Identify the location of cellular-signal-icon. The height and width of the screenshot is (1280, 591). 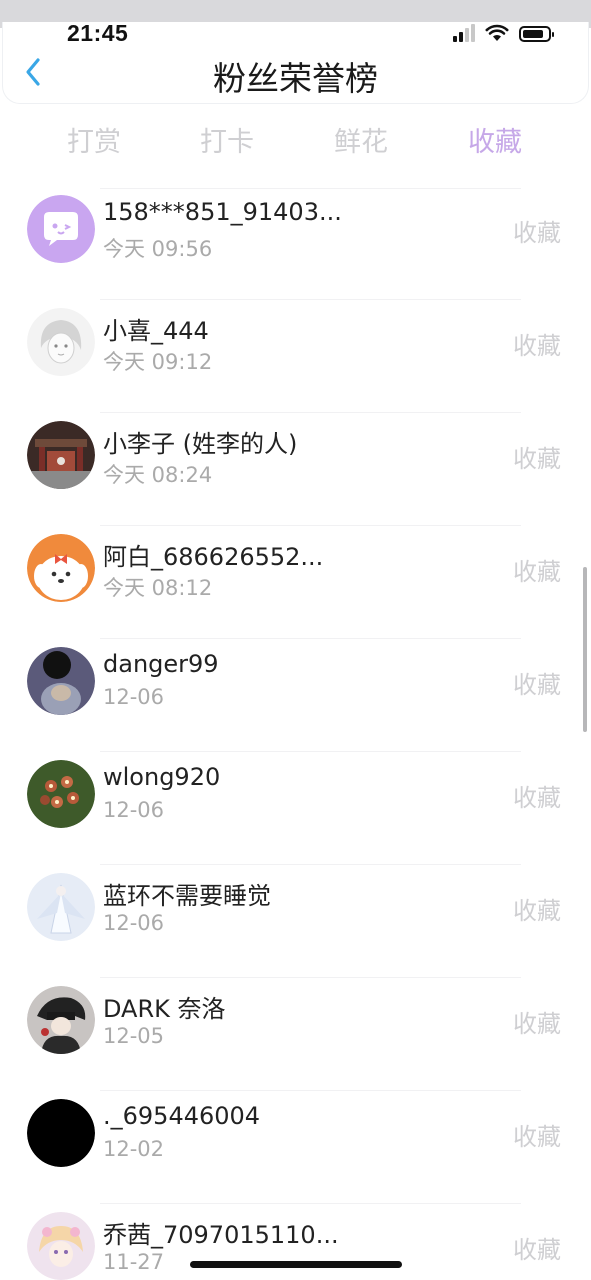
(464, 33).